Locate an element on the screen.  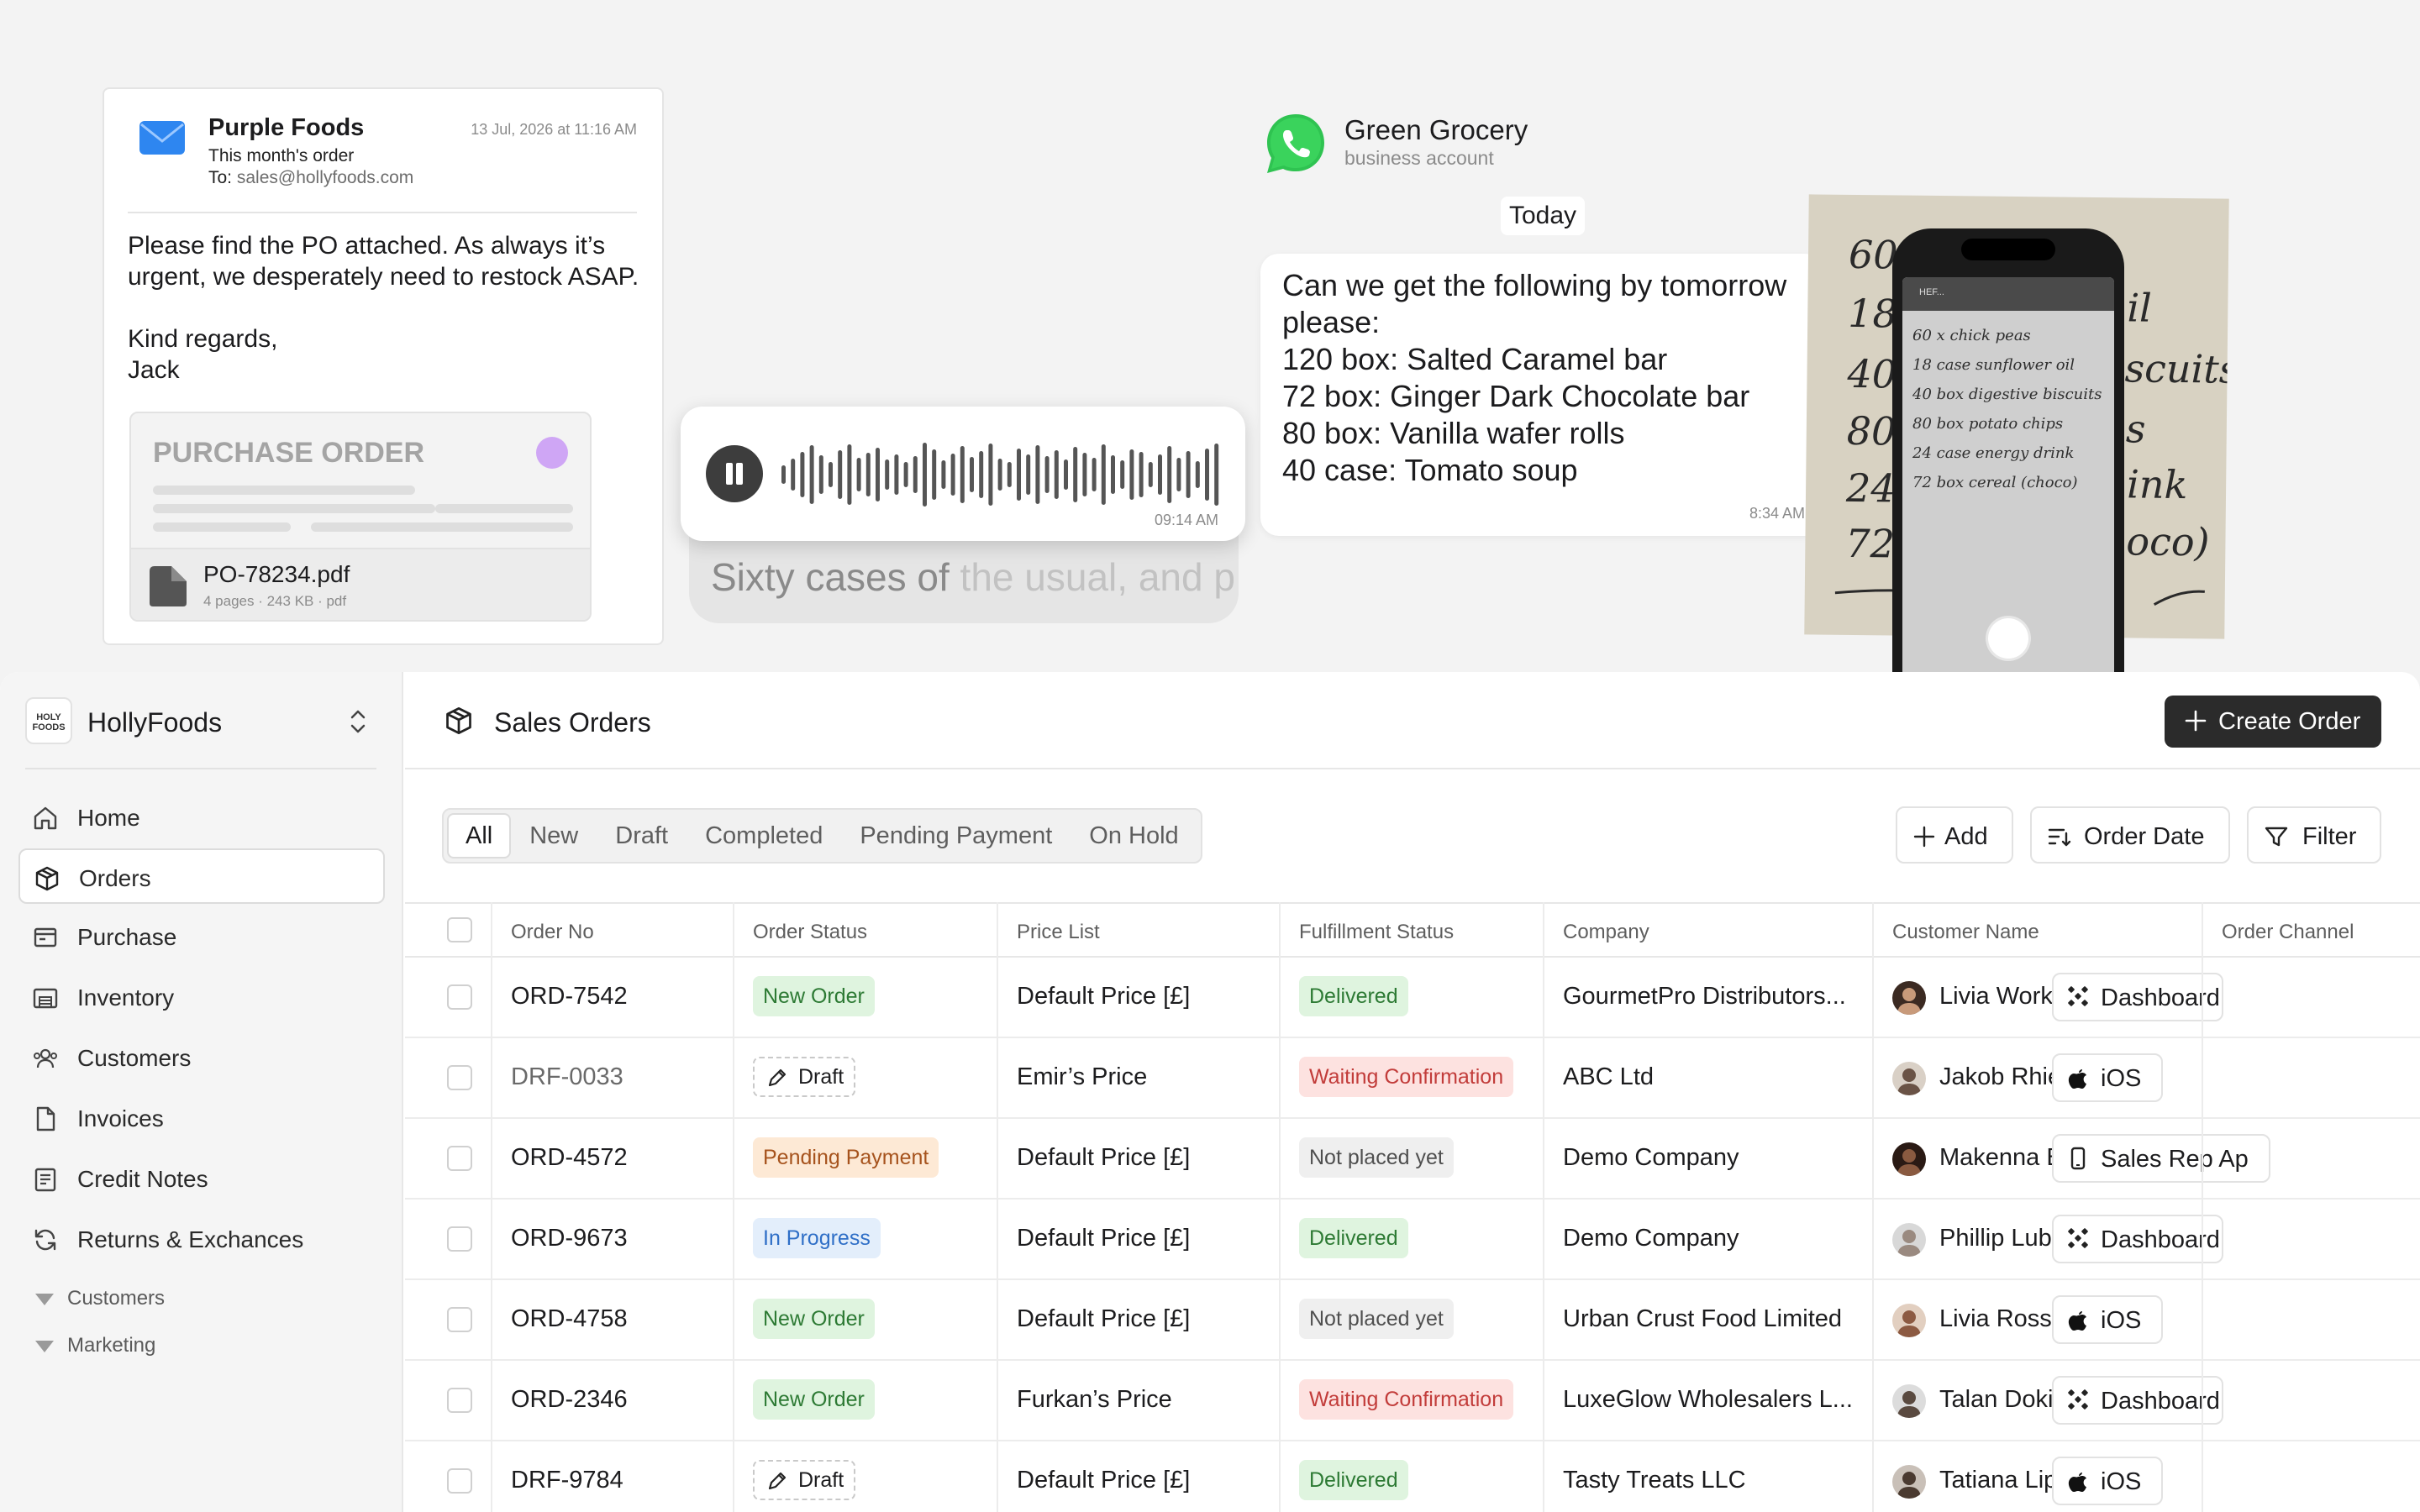
order-status-badge: Pending Payment is located at coordinates (846, 1157).